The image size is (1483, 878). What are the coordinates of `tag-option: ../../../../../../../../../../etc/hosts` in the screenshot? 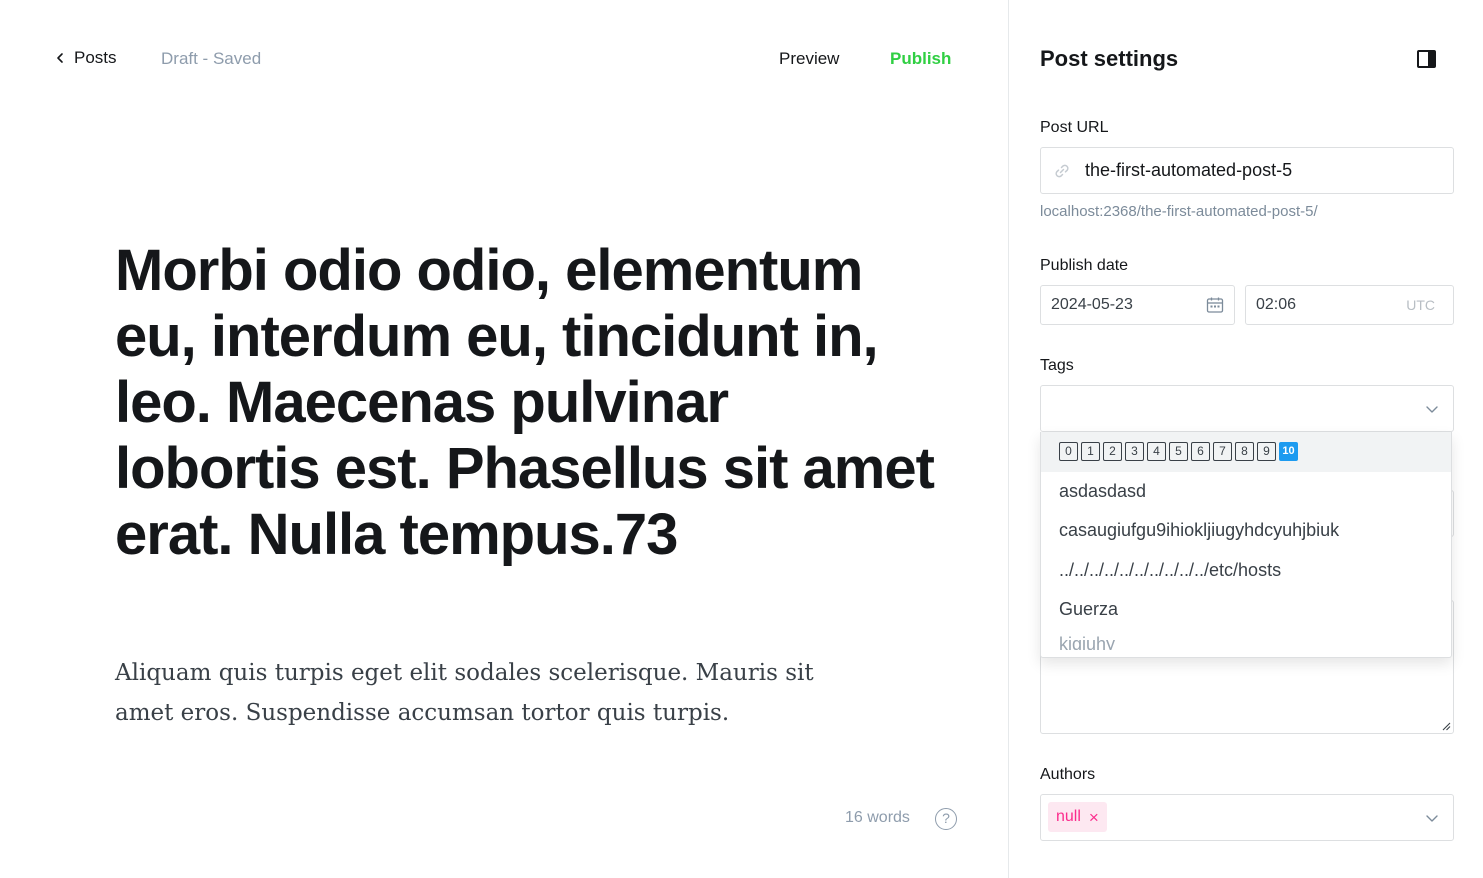 It's located at (1246, 571).